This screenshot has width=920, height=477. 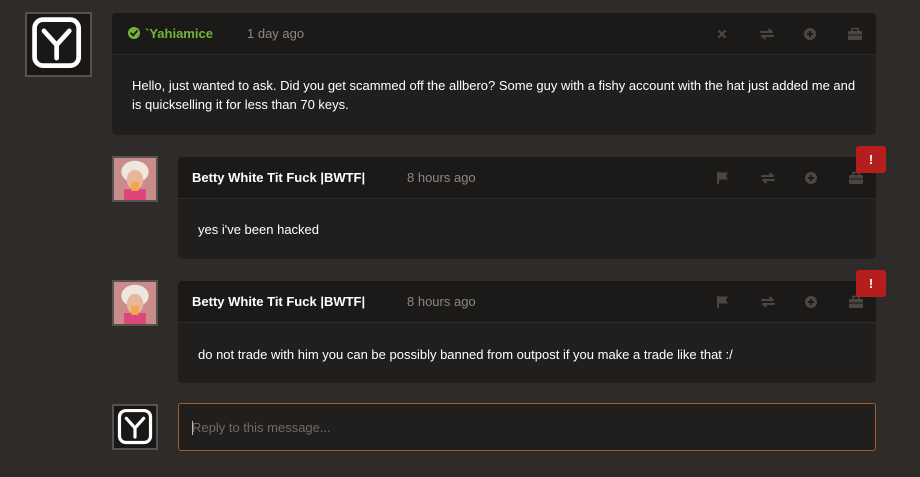 I want to click on close-icon, so click(x=722, y=34).